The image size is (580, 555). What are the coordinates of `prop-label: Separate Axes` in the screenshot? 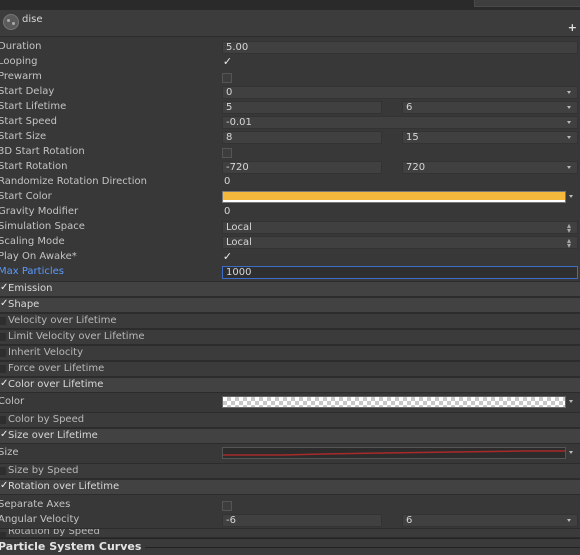 It's located at (35, 504).